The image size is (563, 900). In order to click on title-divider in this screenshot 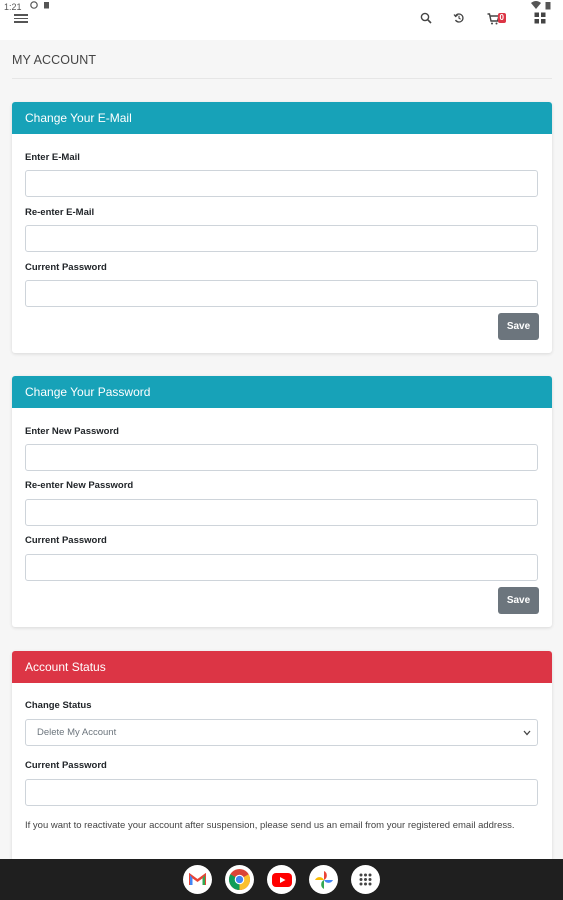, I will do `click(282, 78)`.